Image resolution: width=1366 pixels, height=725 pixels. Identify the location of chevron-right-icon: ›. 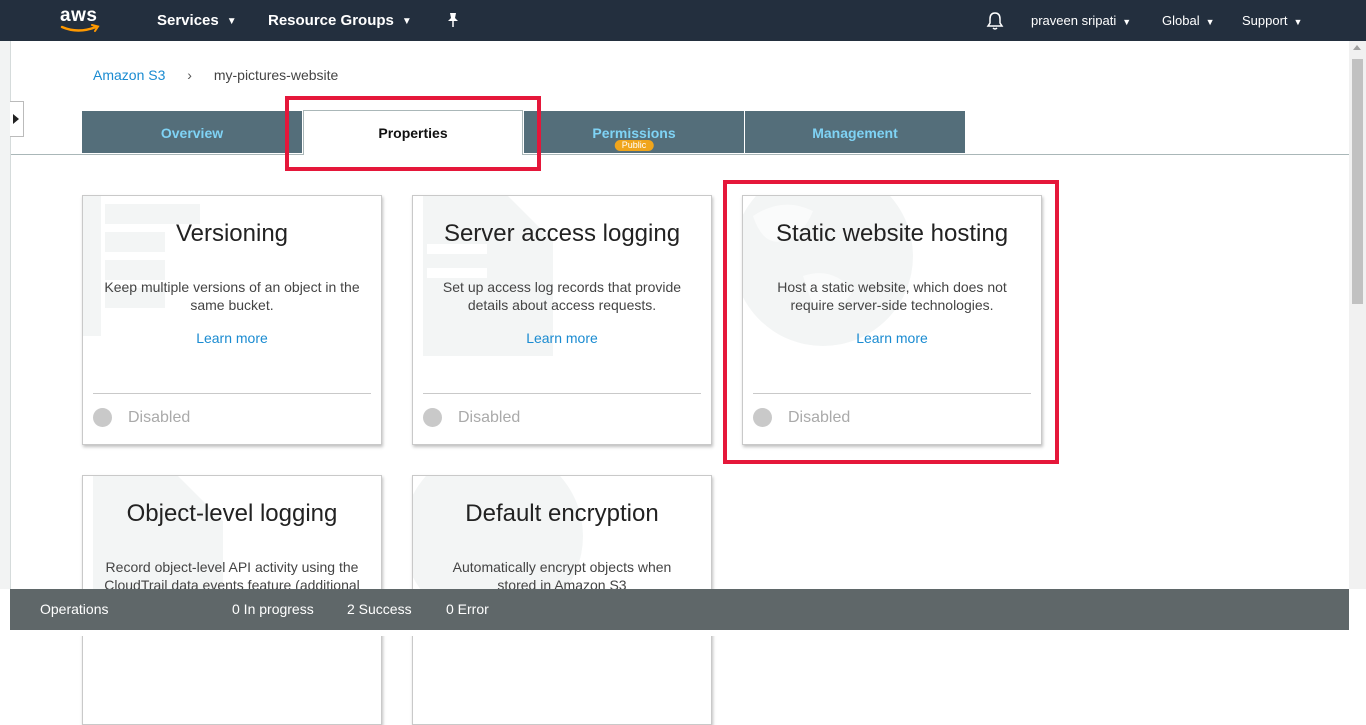
(189, 75).